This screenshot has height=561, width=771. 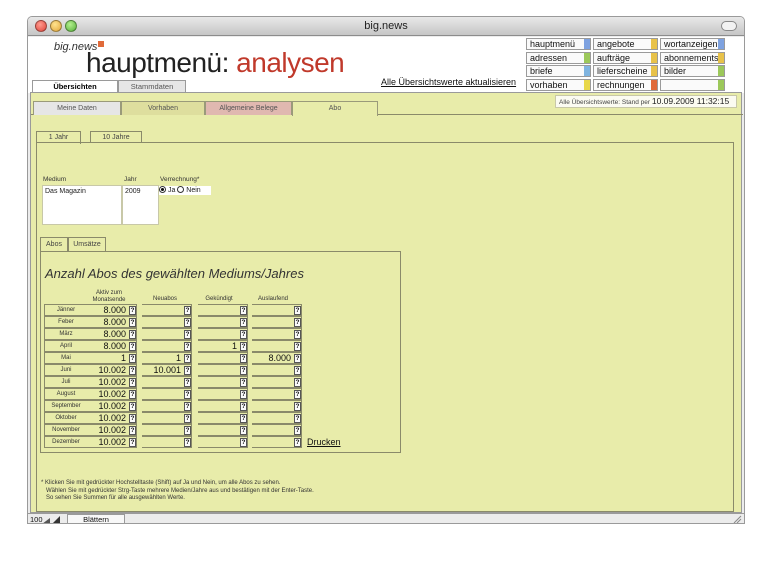 What do you see at coordinates (324, 442) in the screenshot?
I see `print-link: Drucken` at bounding box center [324, 442].